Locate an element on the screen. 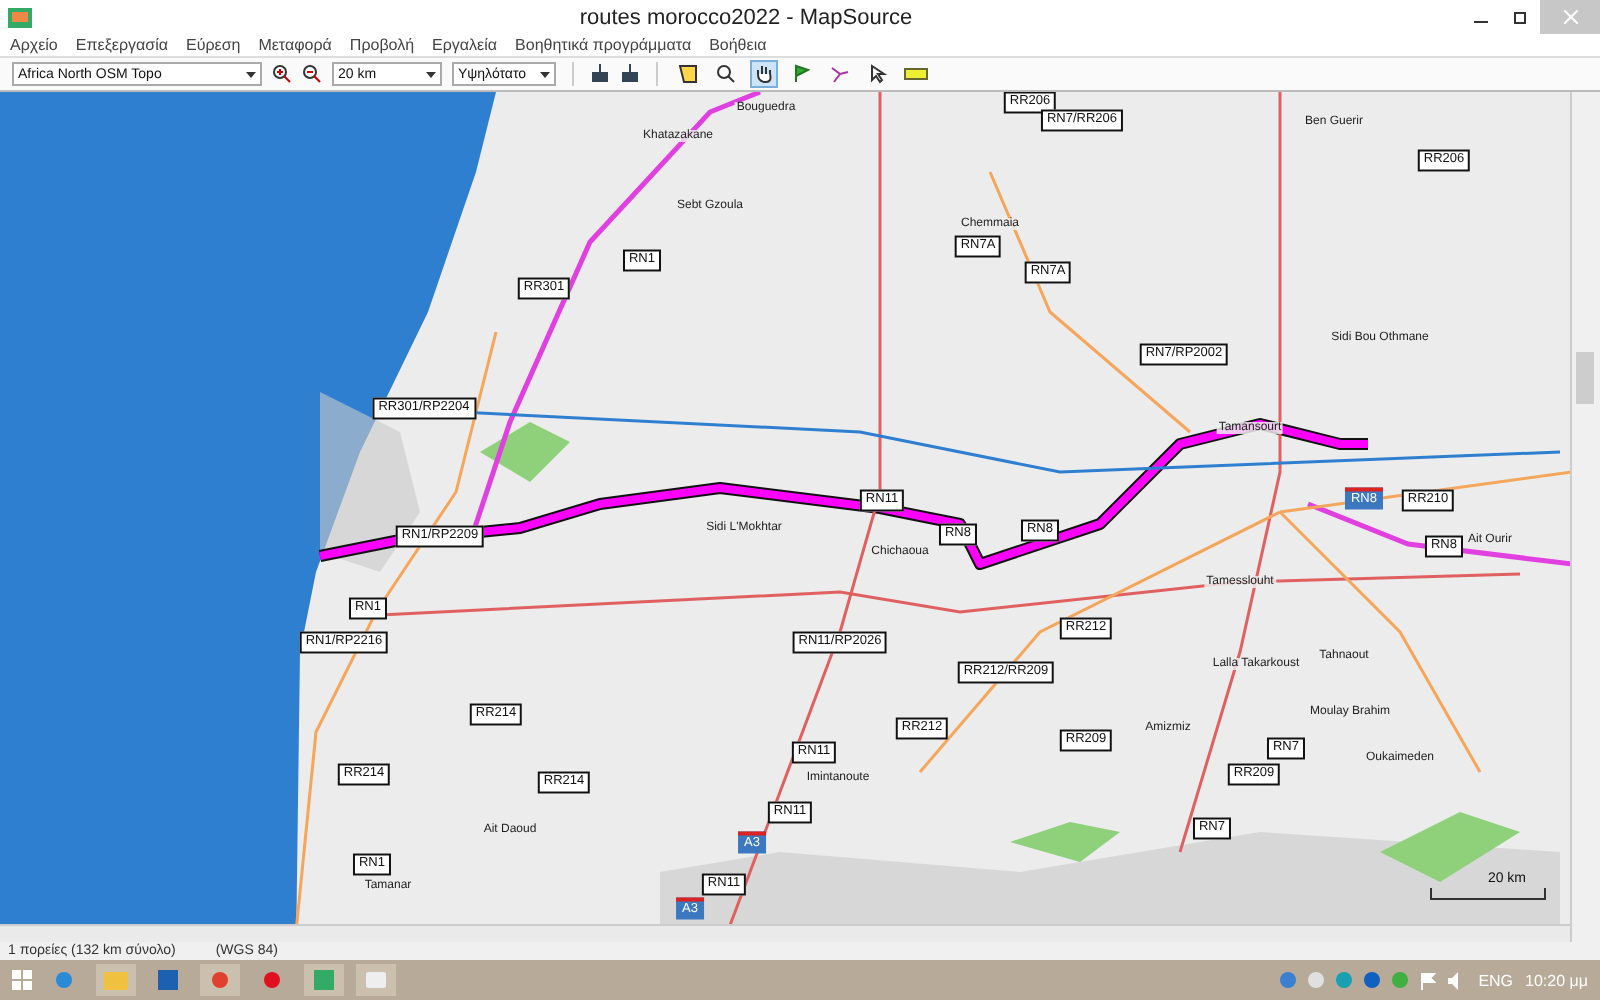  scroll-thumb is located at coordinates (1585, 378).